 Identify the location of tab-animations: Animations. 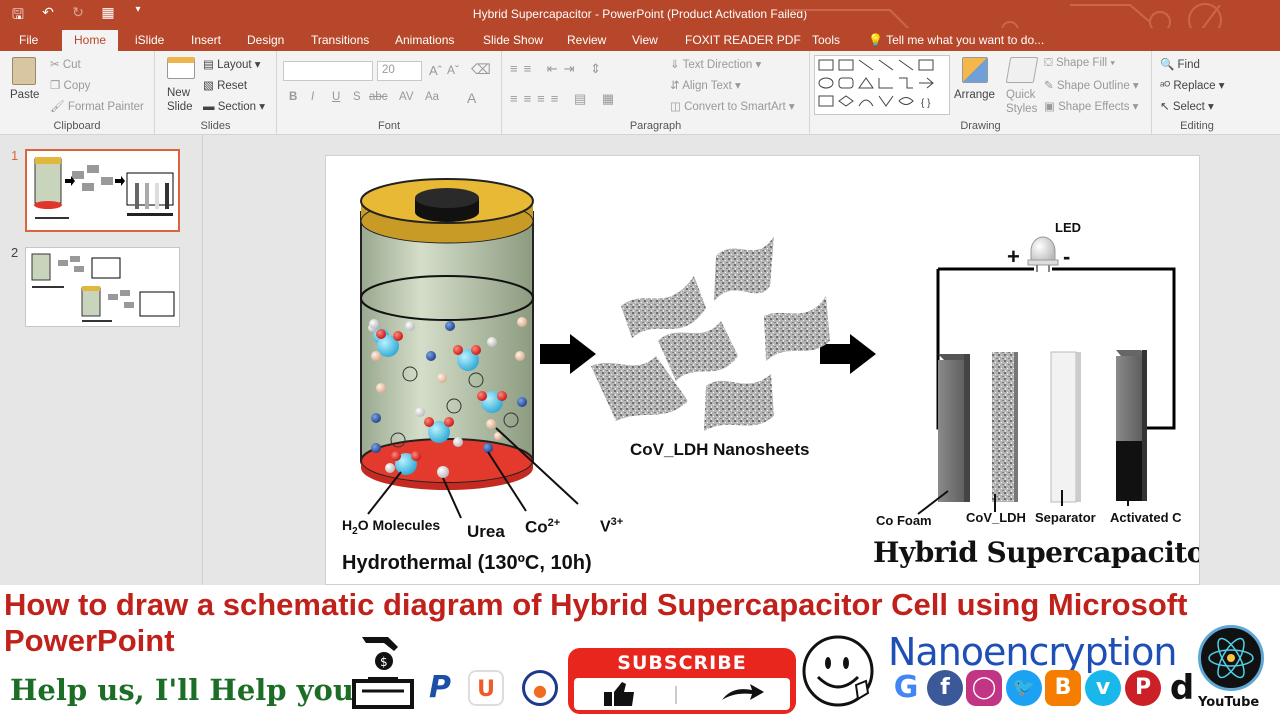
(424, 40).